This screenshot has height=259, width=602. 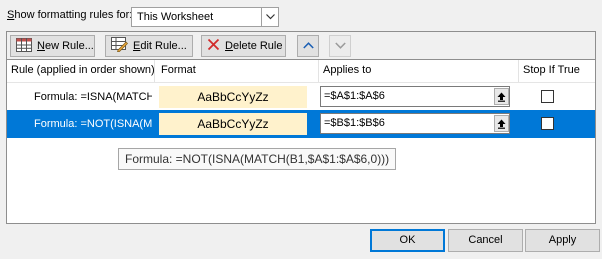 What do you see at coordinates (238, 71) in the screenshot?
I see `column-header-format: Format` at bounding box center [238, 71].